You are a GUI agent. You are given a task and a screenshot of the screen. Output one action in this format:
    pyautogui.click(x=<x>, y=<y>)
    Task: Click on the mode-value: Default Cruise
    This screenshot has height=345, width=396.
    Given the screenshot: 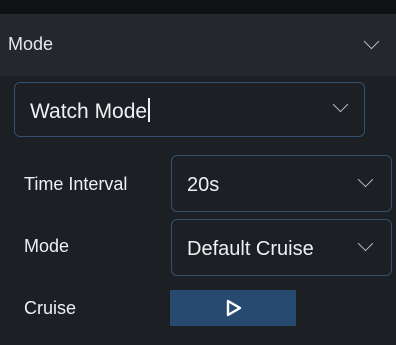 What is the action you would take?
    pyautogui.click(x=250, y=249)
    